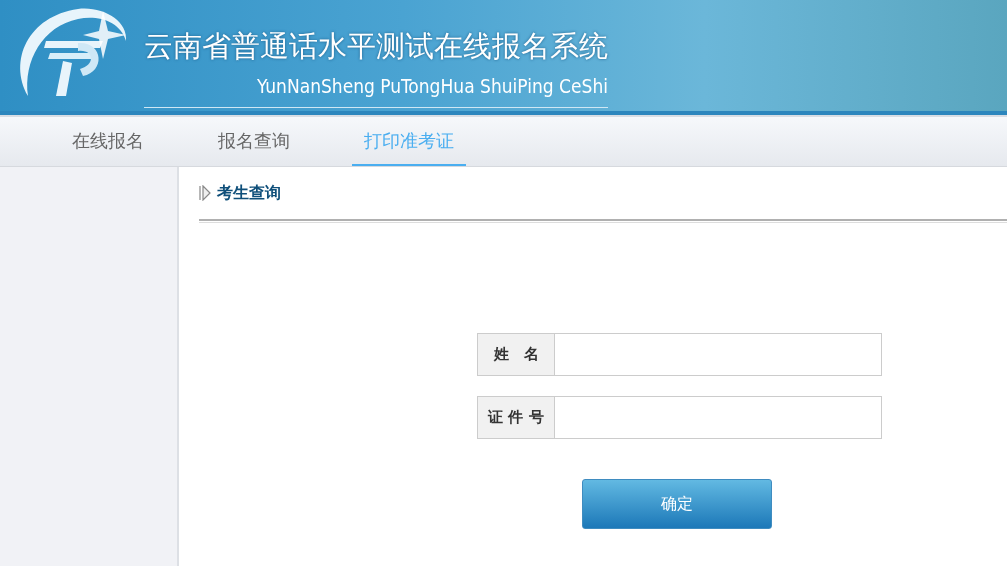 The width and height of the screenshot is (1007, 566). What do you see at coordinates (516, 417) in the screenshot?
I see `field-label: 证 件 号` at bounding box center [516, 417].